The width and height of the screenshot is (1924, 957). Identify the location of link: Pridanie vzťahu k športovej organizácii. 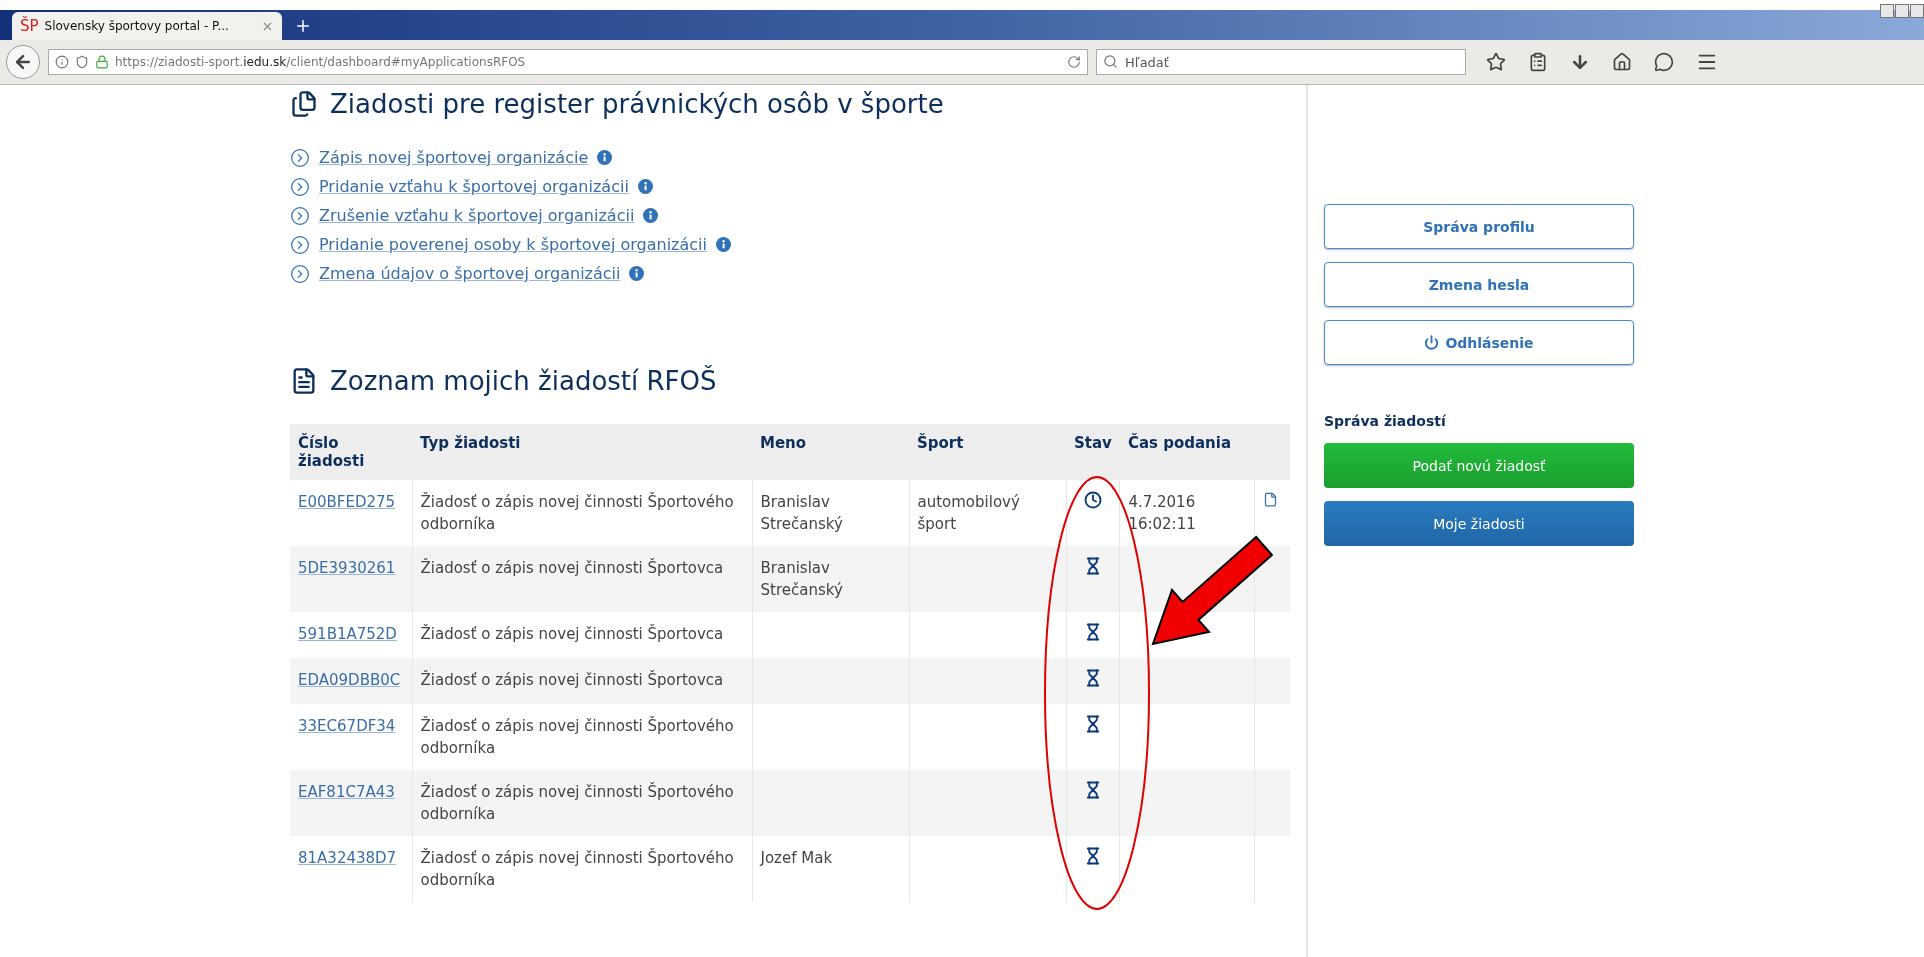
(474, 186).